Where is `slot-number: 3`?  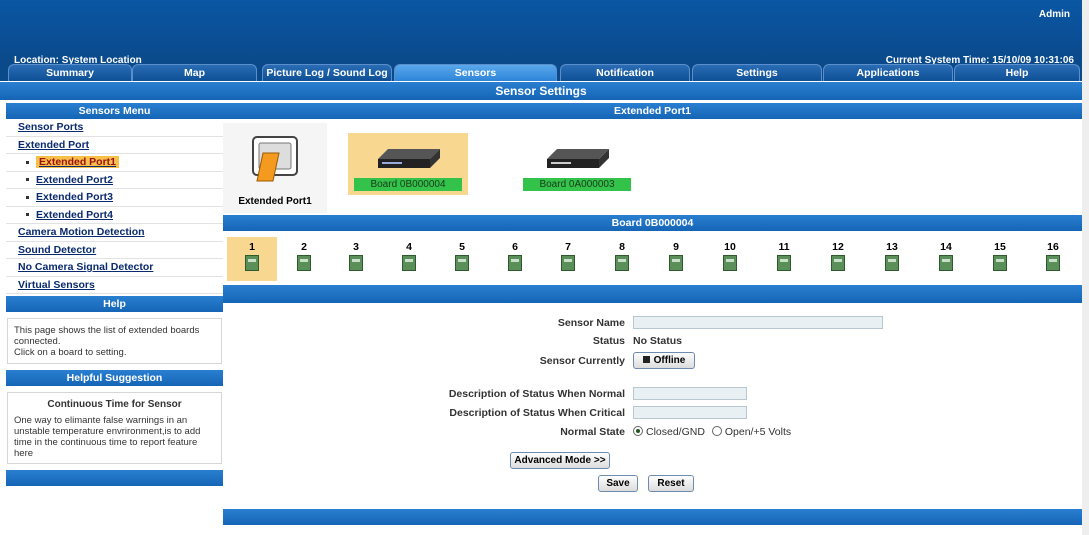
slot-number: 3 is located at coordinates (356, 247).